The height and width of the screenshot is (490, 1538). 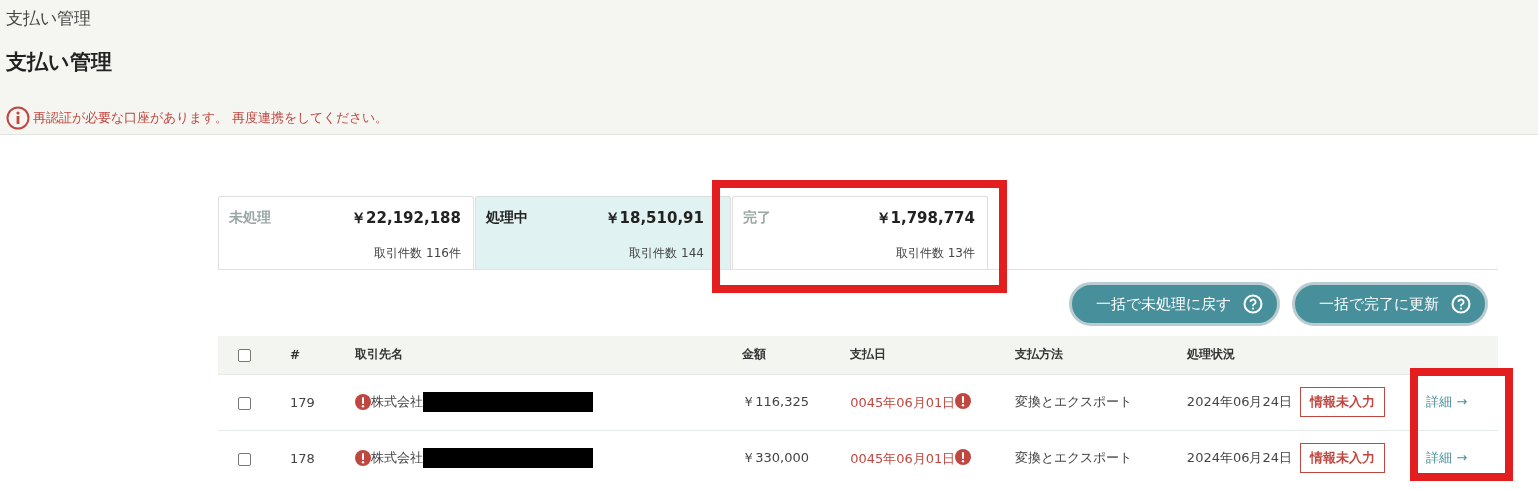 What do you see at coordinates (346, 232) in the screenshot?
I see `status-tab: 未処理 ￥22,192,188 取引件数 116件` at bounding box center [346, 232].